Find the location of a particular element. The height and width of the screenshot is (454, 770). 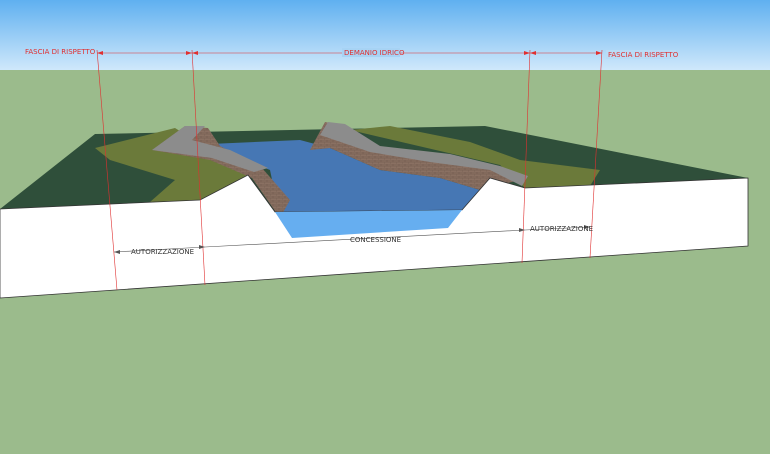

label-autorizzazione-left: AUTORIZZAZIONE is located at coordinates (162, 252).